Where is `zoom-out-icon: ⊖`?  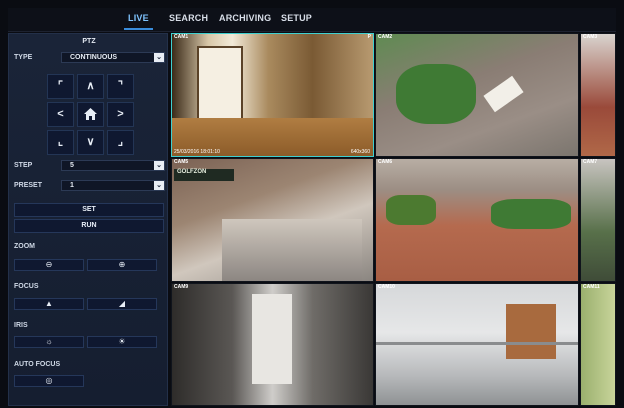
zoom-out-icon: ⊖ is located at coordinates (49, 264).